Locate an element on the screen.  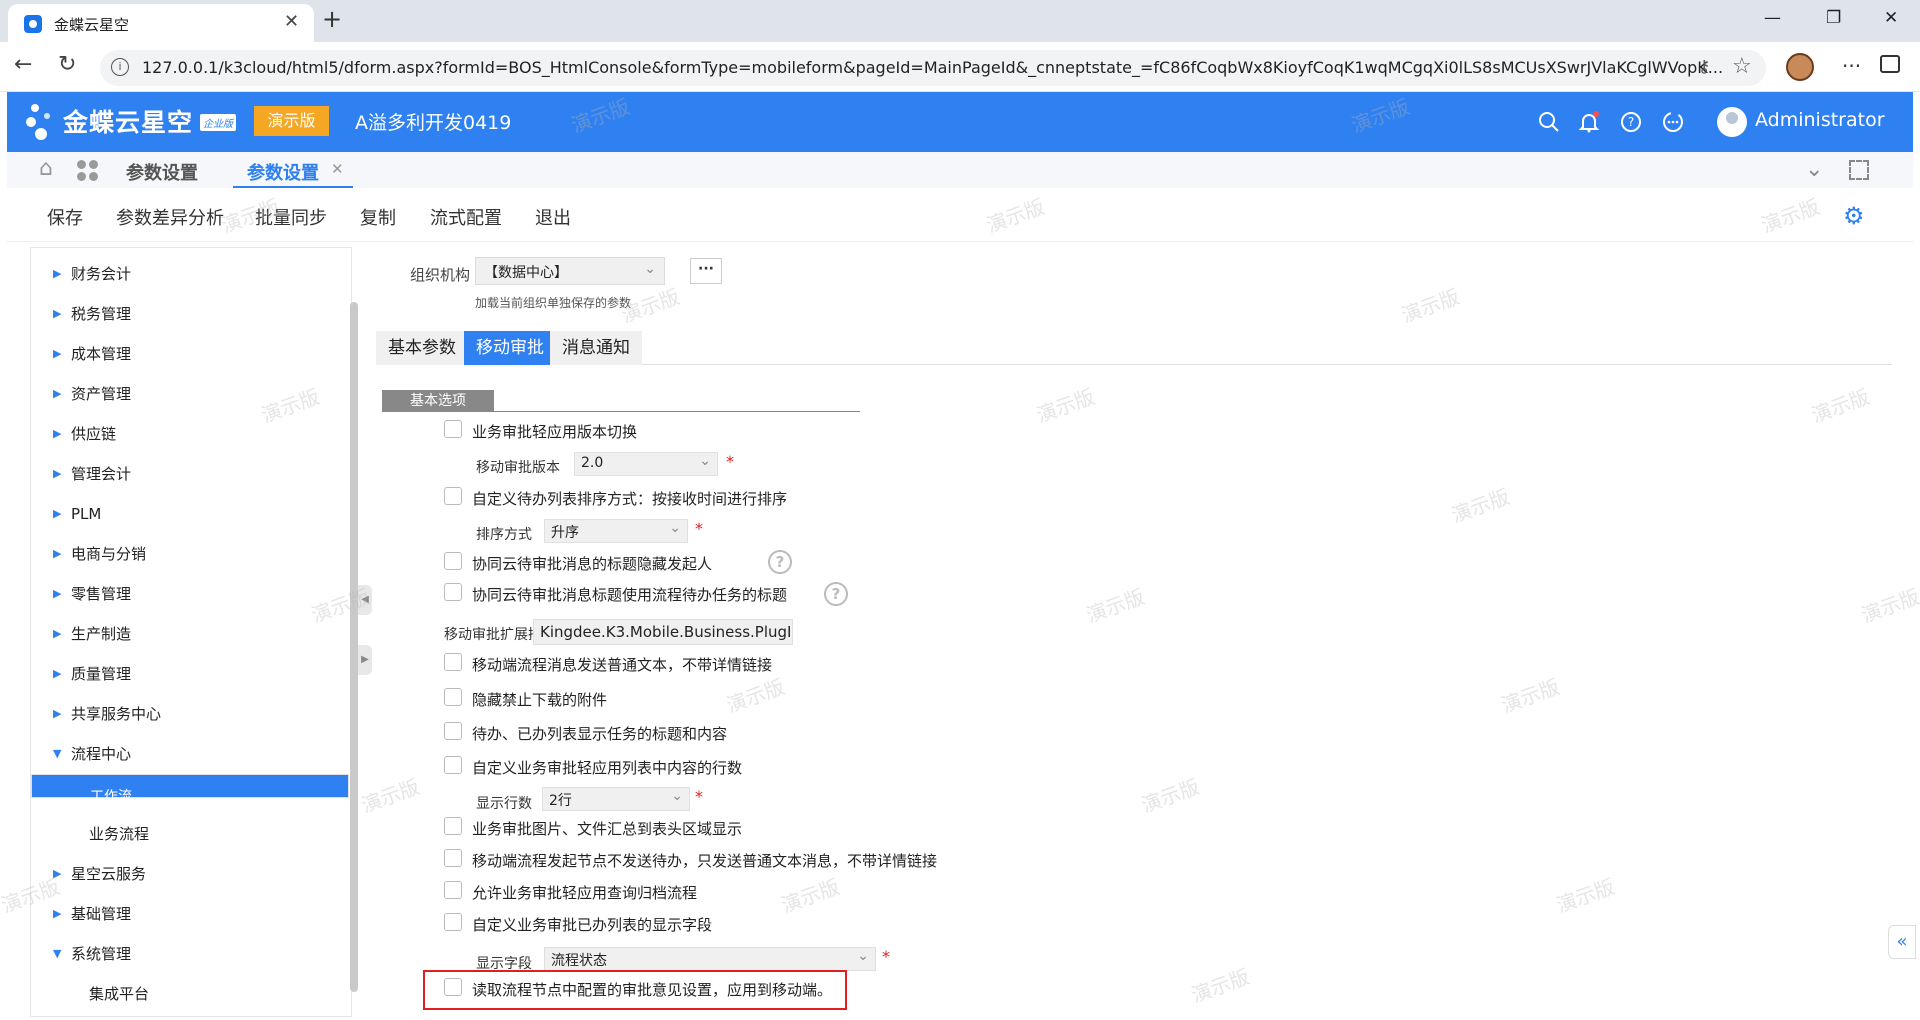
param-diff-button: 参数差异分析 is located at coordinates (170, 217).